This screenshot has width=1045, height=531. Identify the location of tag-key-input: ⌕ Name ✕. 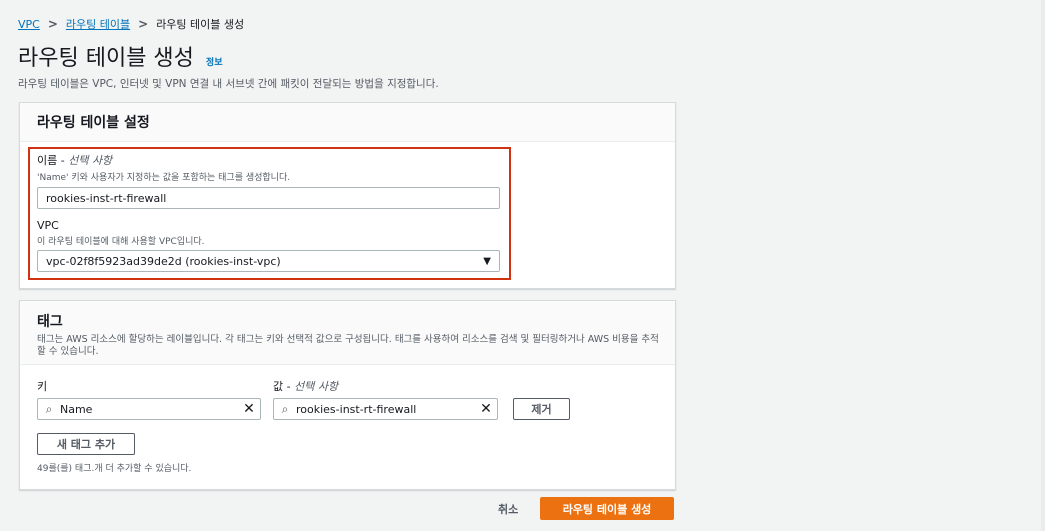
(149, 409).